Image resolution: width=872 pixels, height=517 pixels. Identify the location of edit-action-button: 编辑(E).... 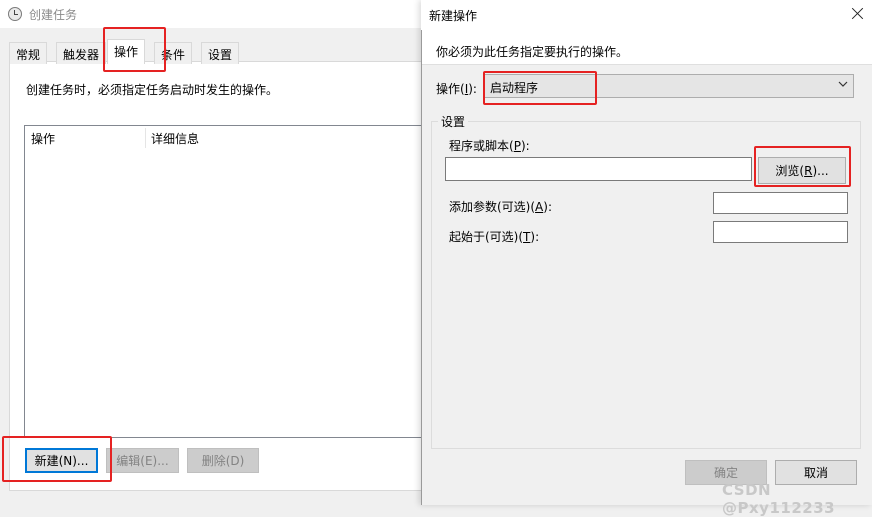
(142, 460).